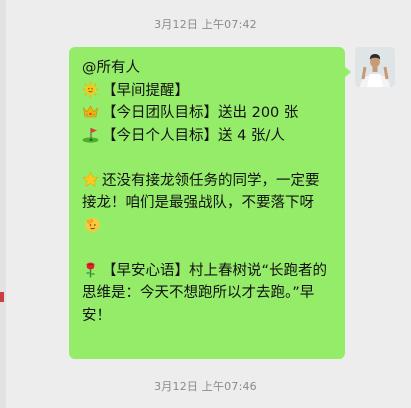  Describe the element at coordinates (90, 179) in the screenshot. I see `glowing-star-emoji-icon` at that location.